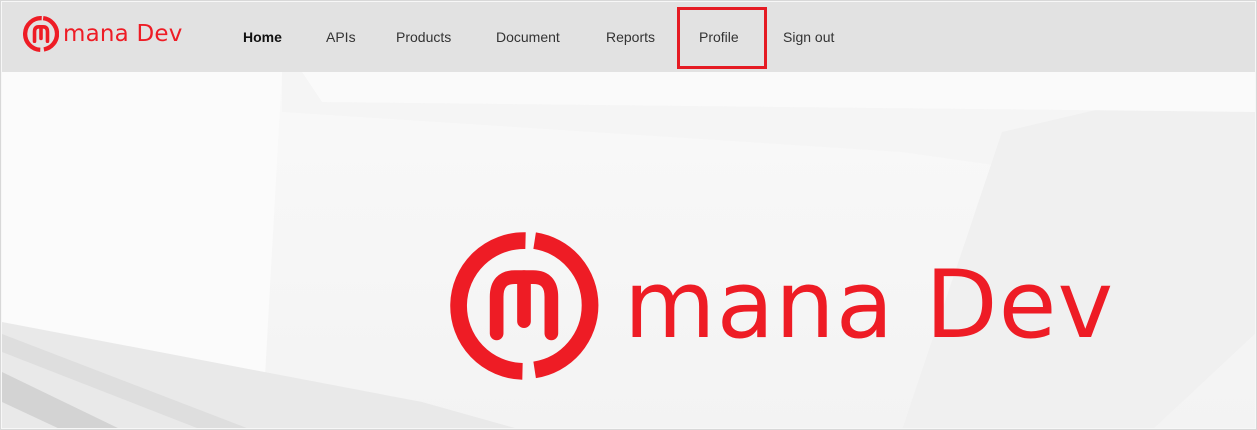  I want to click on nav-reports: Reports, so click(630, 37).